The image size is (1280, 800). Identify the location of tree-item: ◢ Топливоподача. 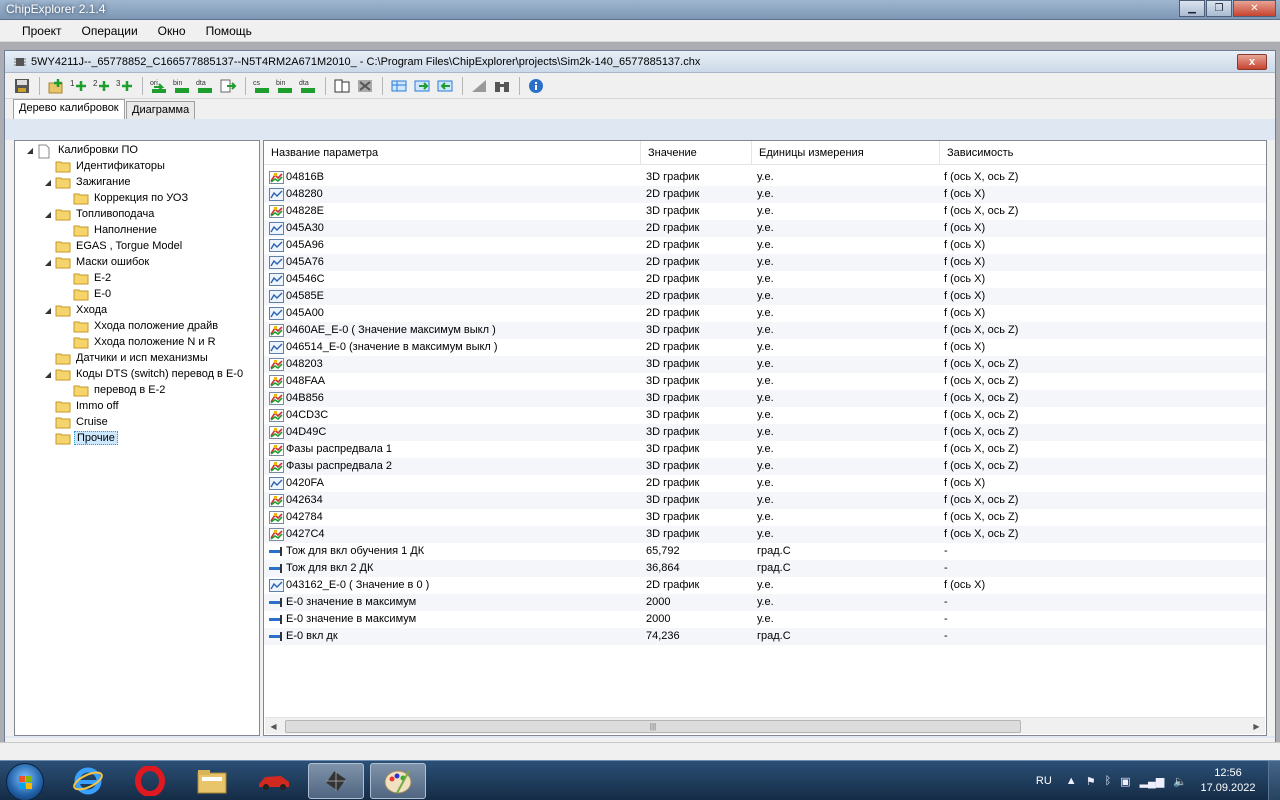
(99, 214).